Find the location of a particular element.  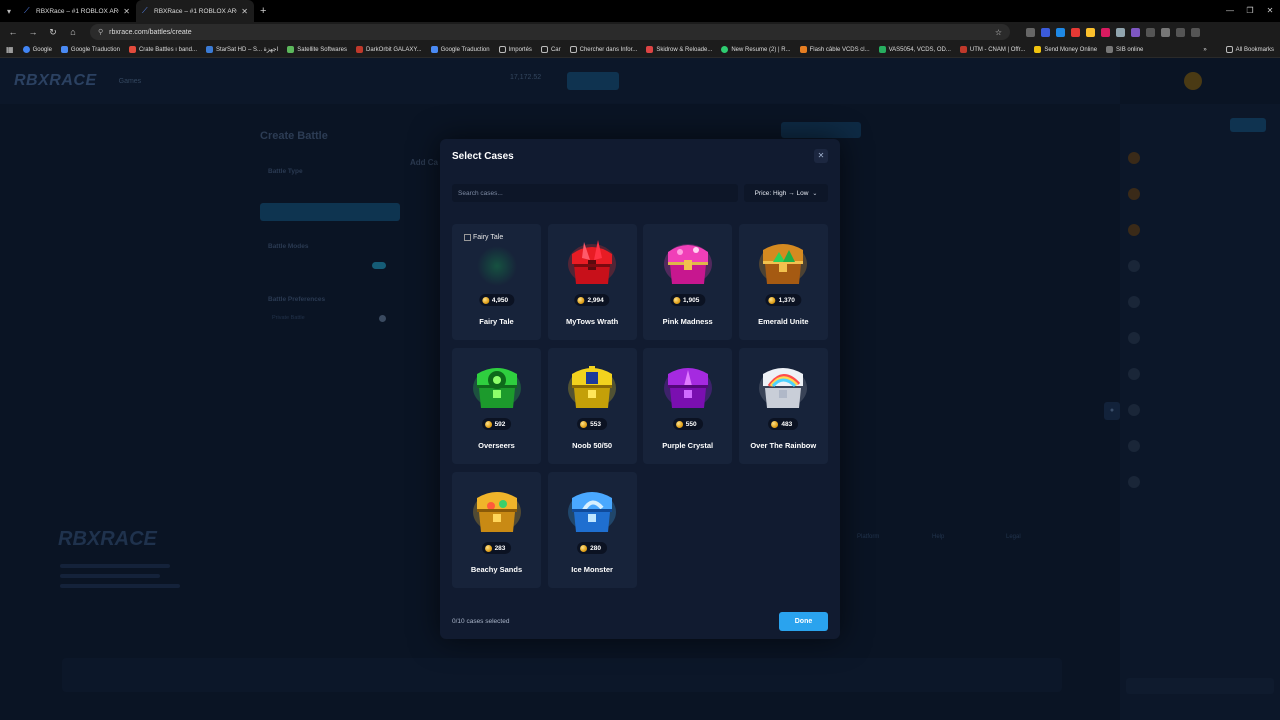

battle-mode-row is located at coordinates (330, 265).